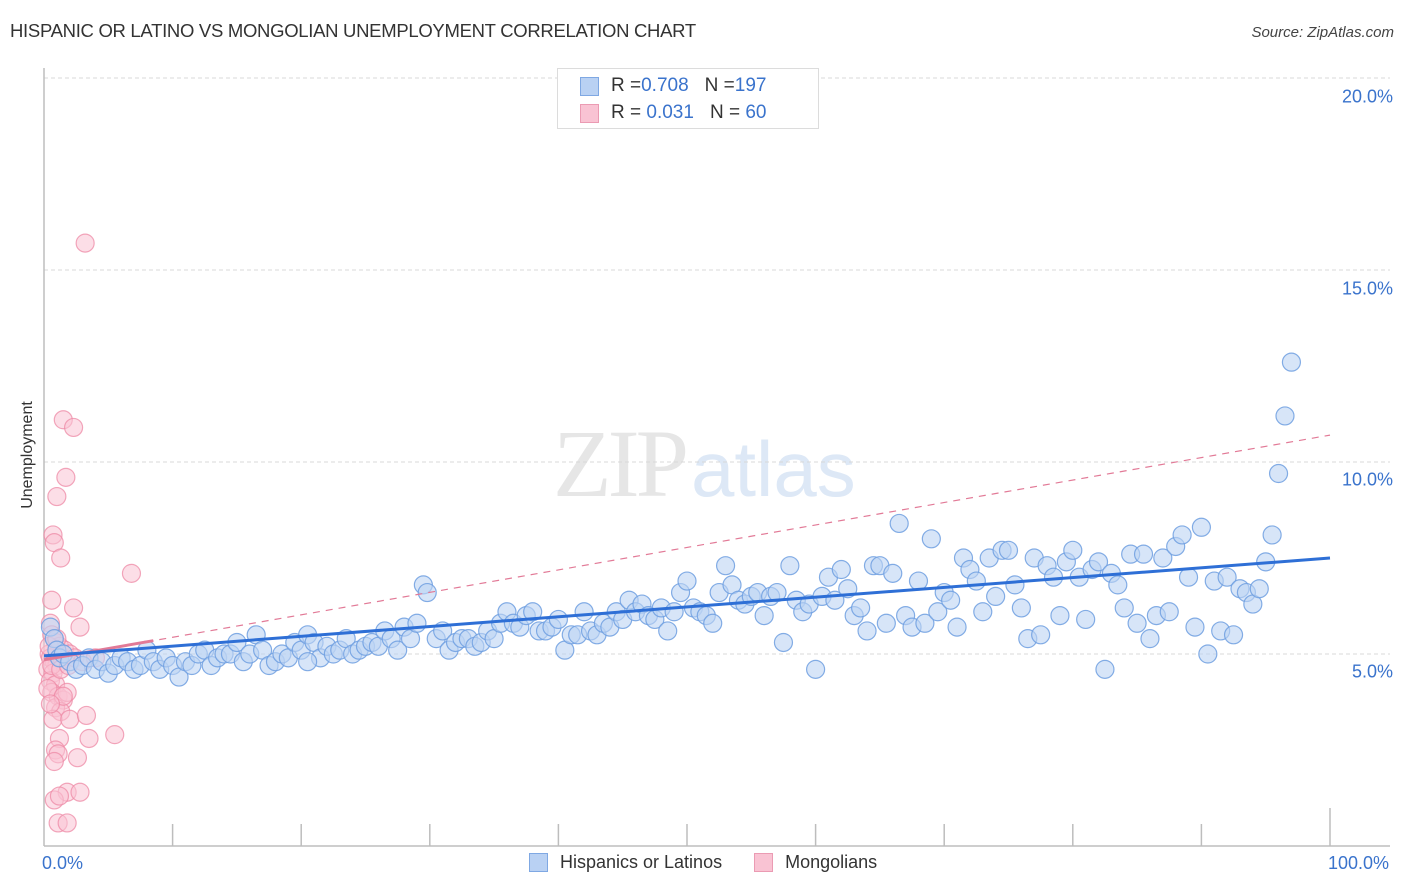 Image resolution: width=1406 pixels, height=892 pixels. What do you see at coordinates (589, 113) in the screenshot?
I see `legend-swatch-pink` at bounding box center [589, 113].